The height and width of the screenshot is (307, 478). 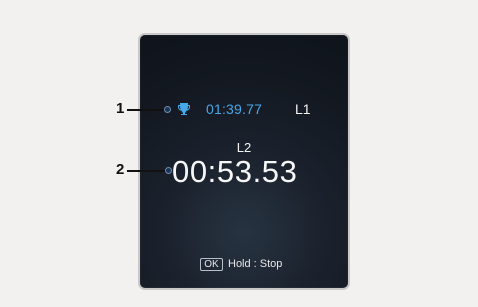 What do you see at coordinates (120, 169) in the screenshot?
I see `callout-label-2: 2` at bounding box center [120, 169].